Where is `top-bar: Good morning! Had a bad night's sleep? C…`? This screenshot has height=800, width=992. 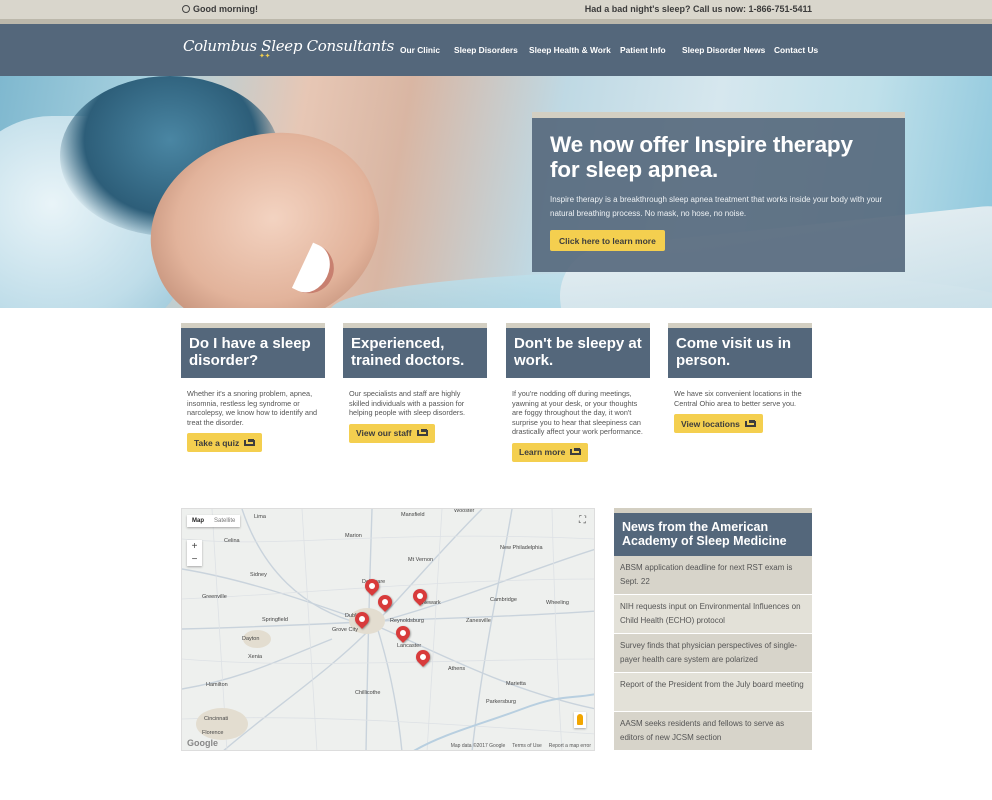 top-bar: Good morning! Had a bad night's sleep? C… is located at coordinates (496, 9).